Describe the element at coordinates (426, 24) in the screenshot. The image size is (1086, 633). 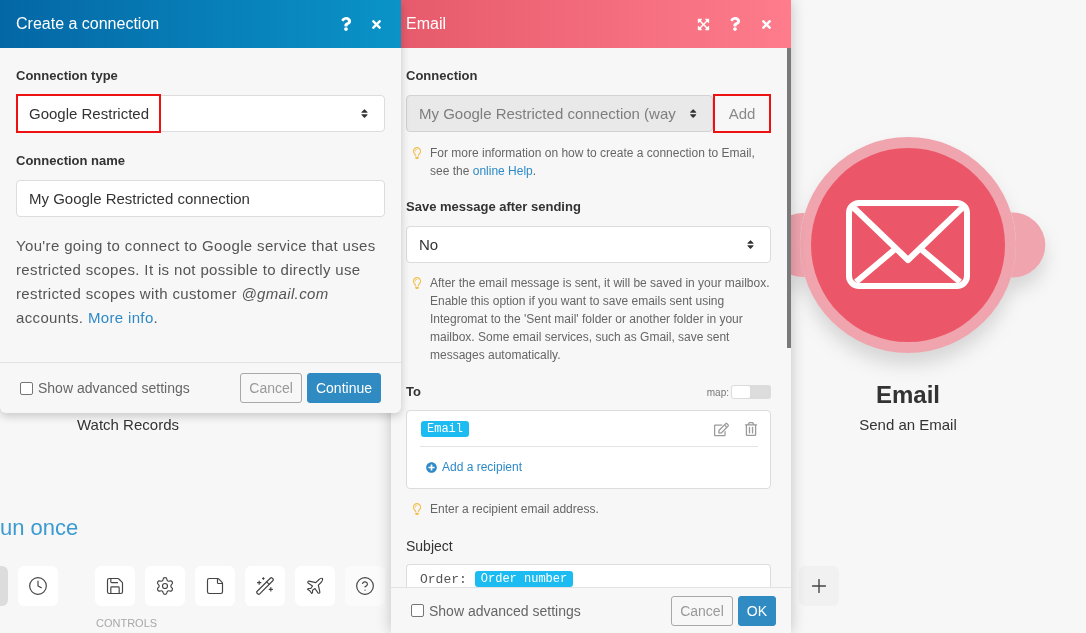
I see `panel-title: Email` at that location.